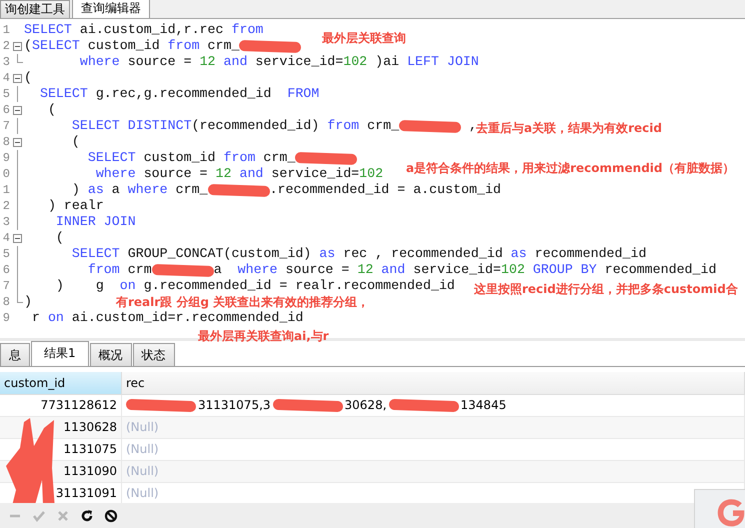 This screenshot has height=528, width=745. Describe the element at coordinates (179, 94) in the screenshot. I see `code-text: SELECT g.rec,g.recommended_id FROM` at that location.